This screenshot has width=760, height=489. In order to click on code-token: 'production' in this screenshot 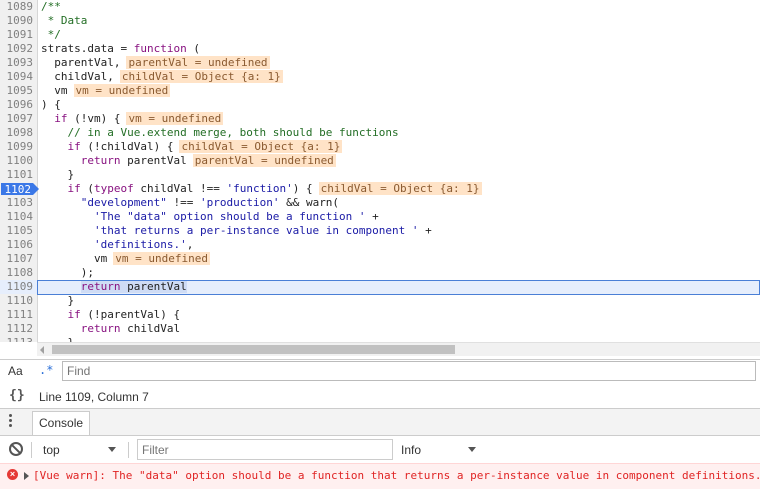, I will do `click(239, 202)`.